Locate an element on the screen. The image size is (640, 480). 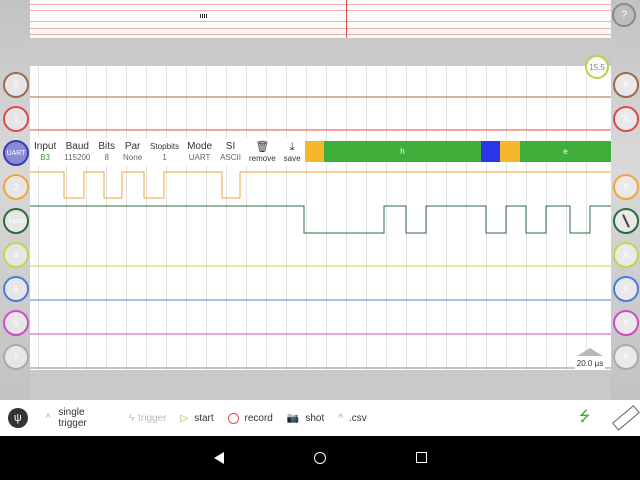
channel-5-trigger-button: X is located at coordinates (626, 289).